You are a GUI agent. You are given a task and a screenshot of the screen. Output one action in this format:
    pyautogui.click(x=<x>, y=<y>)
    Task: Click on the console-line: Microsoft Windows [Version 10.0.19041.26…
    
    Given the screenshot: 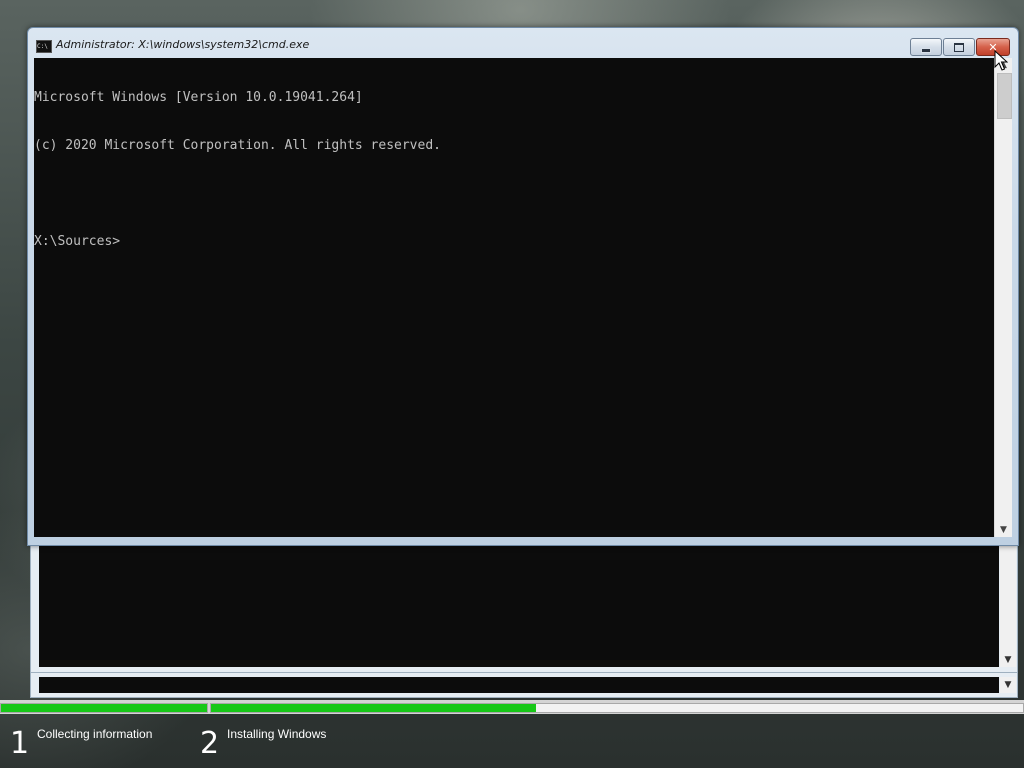 What is the action you would take?
    pyautogui.click(x=198, y=97)
    